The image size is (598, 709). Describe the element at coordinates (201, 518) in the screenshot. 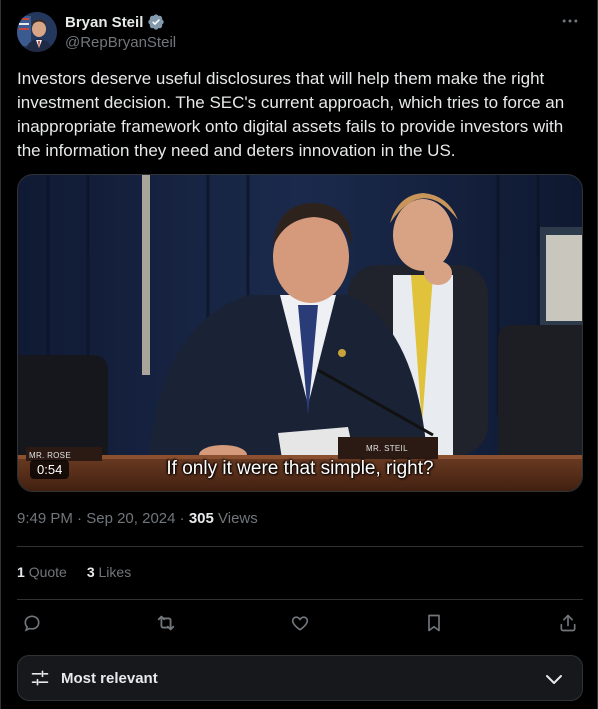

I see `views-count: 305` at that location.